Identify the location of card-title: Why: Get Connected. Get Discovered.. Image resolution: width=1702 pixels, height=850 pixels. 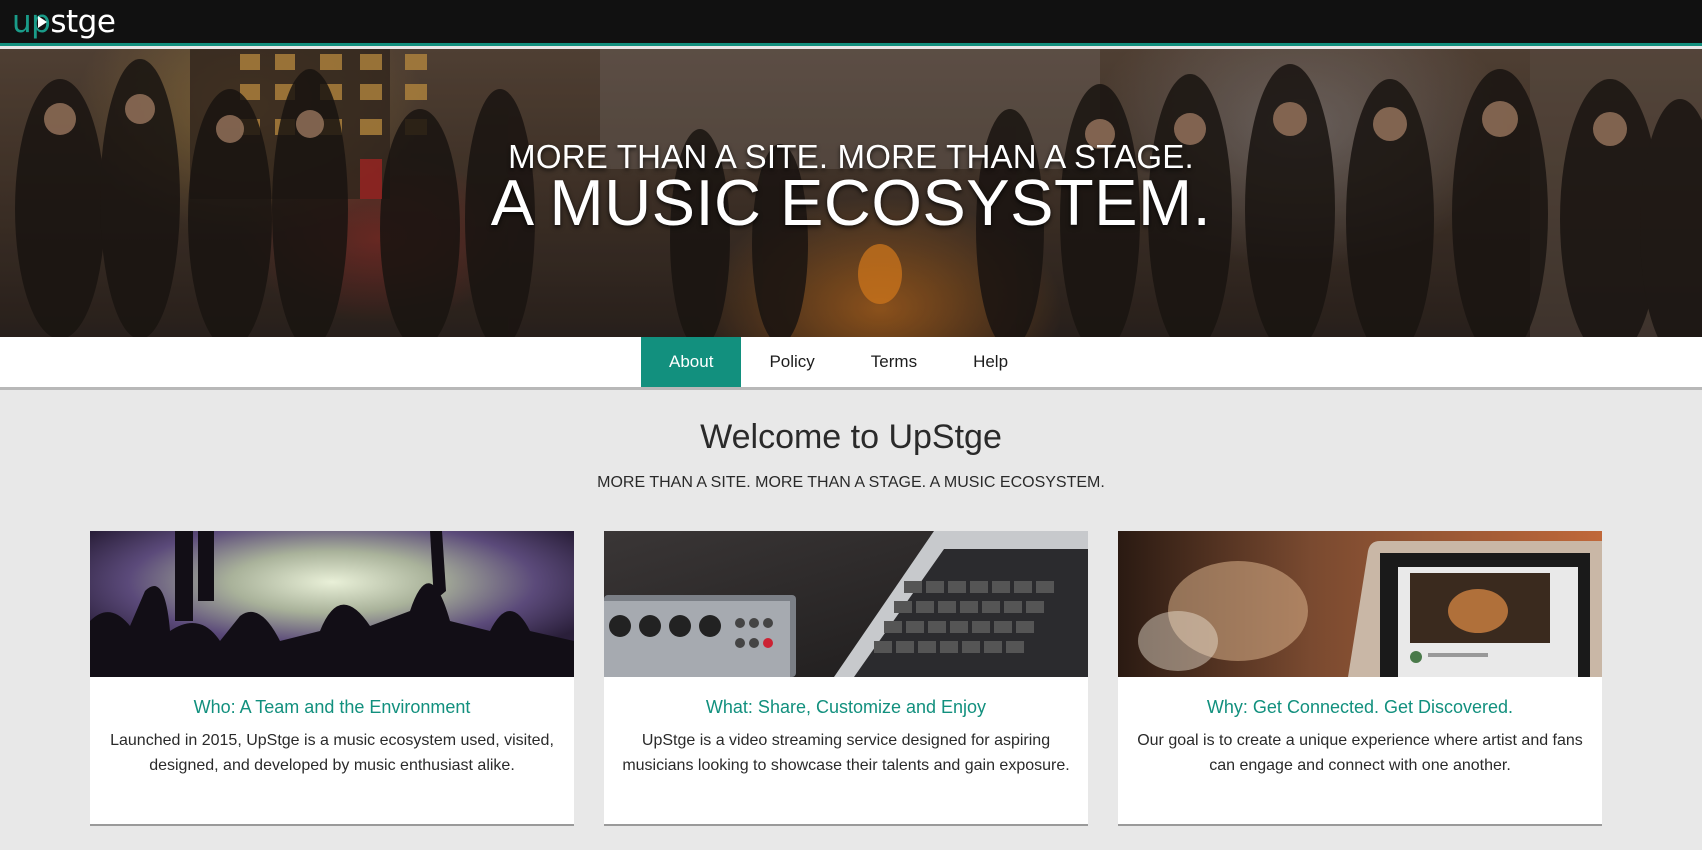
(1360, 707).